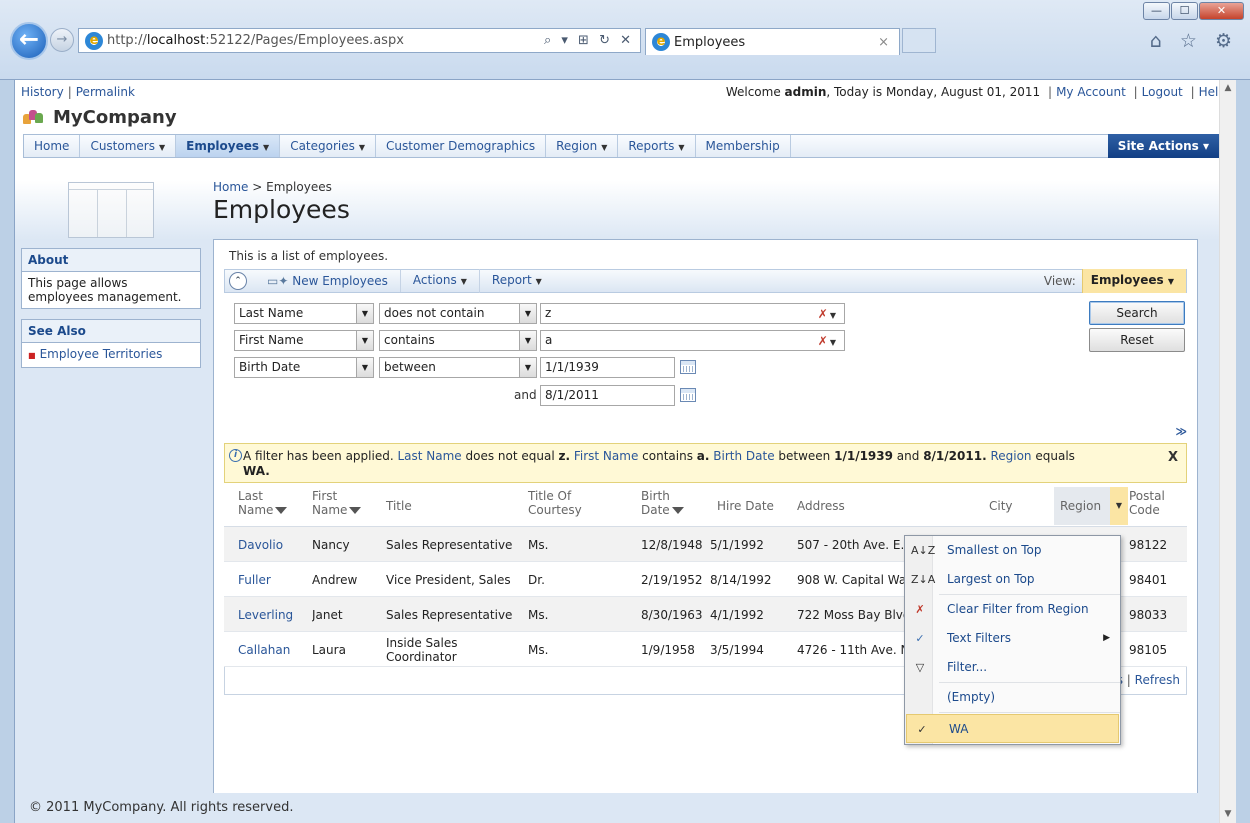 The height and width of the screenshot is (823, 1250). I want to click on table-cell-address: 507 - 20th Ave. E., so click(851, 544).